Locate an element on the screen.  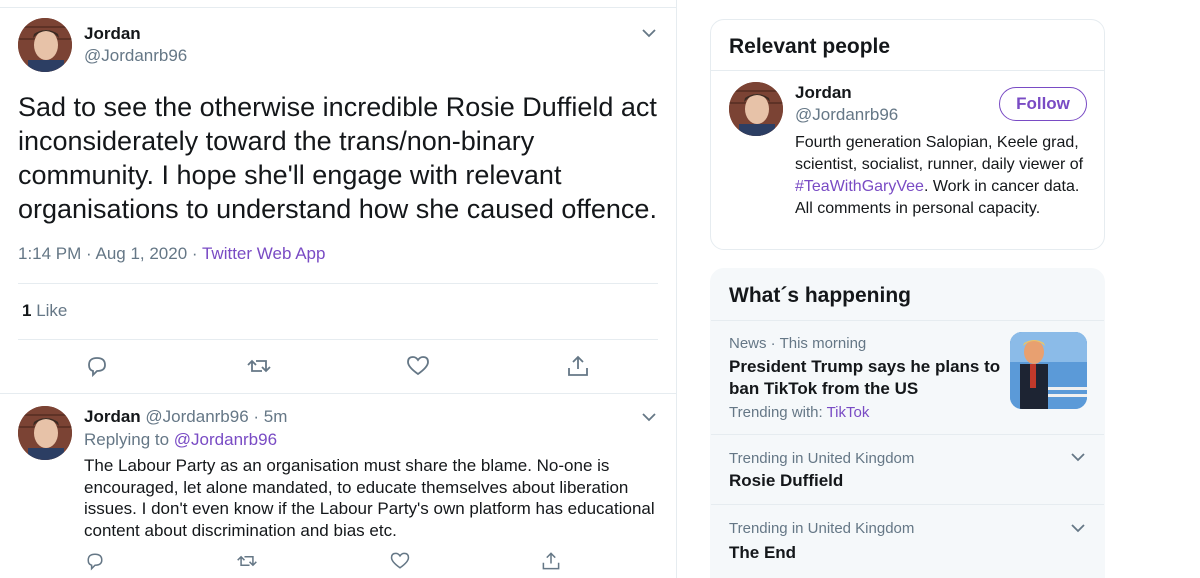
reply-author-name: Jordan is located at coordinates (112, 416).